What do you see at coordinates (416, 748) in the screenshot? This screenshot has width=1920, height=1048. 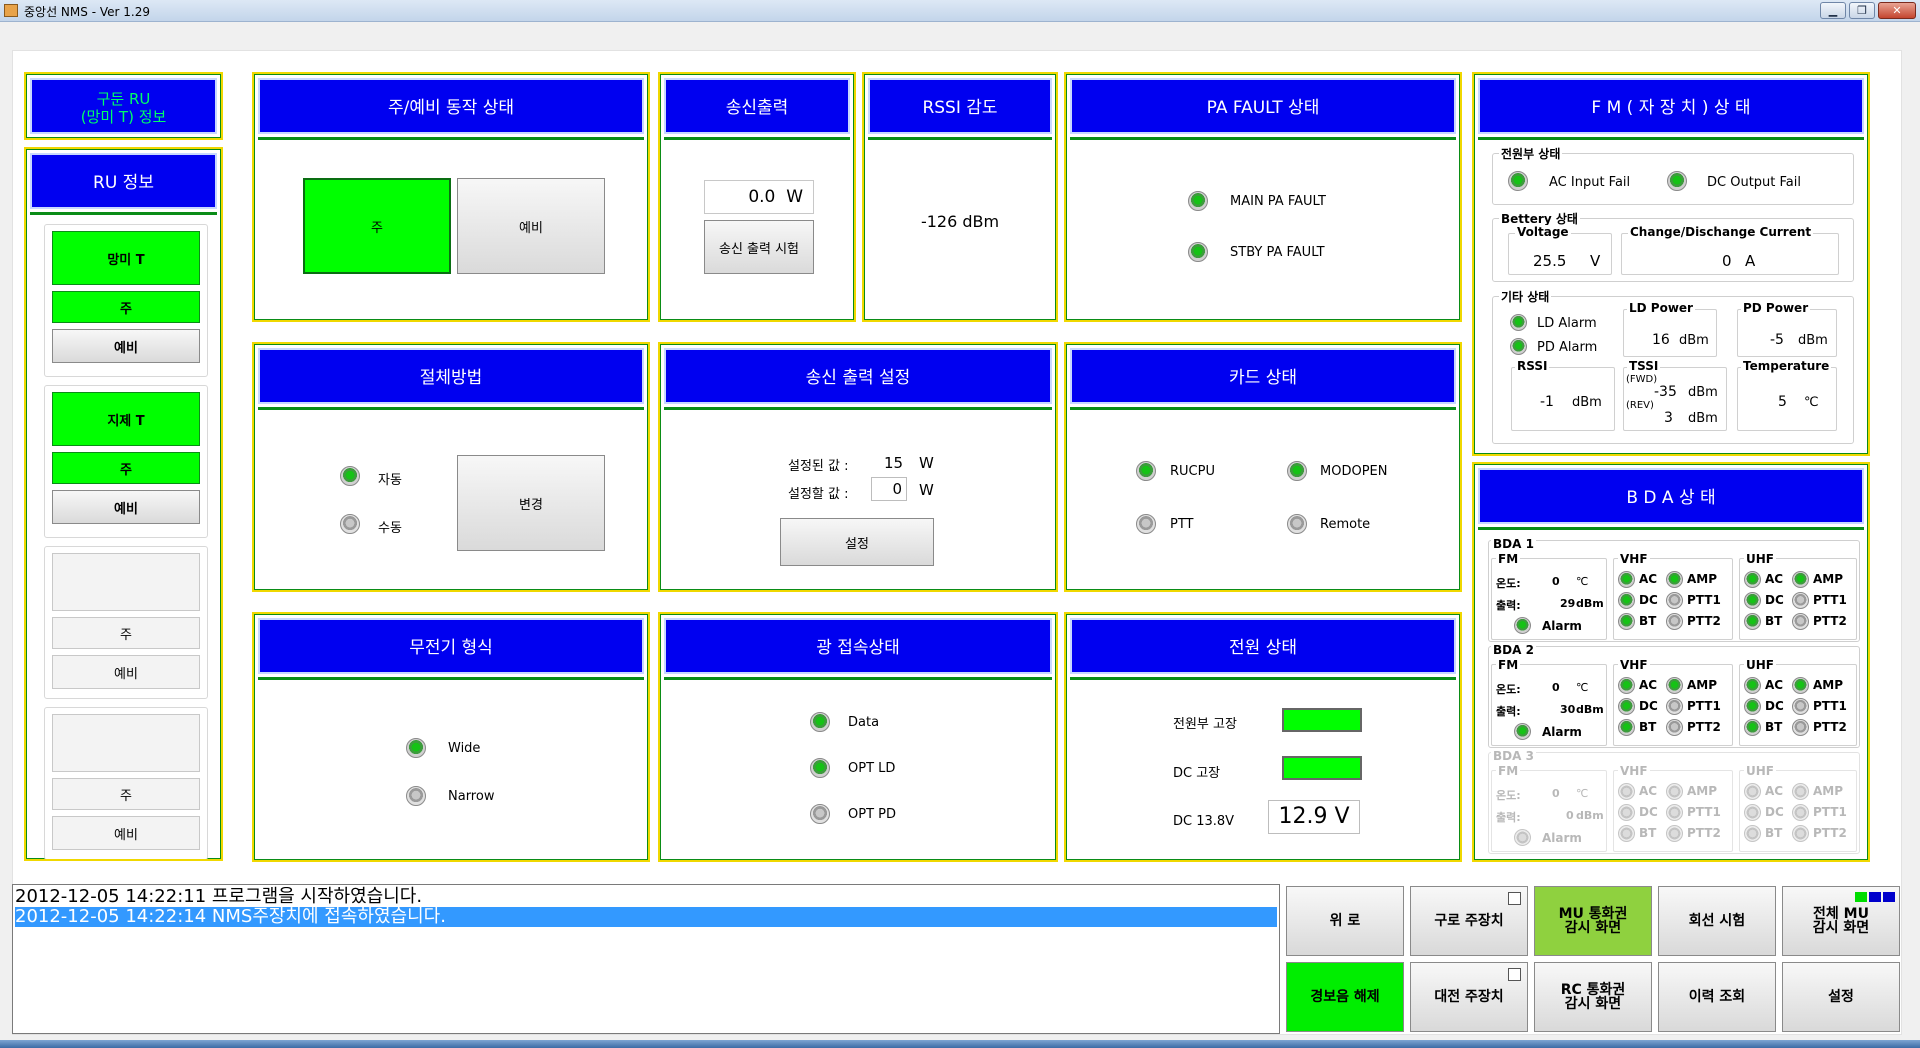 I see `wide-radio` at bounding box center [416, 748].